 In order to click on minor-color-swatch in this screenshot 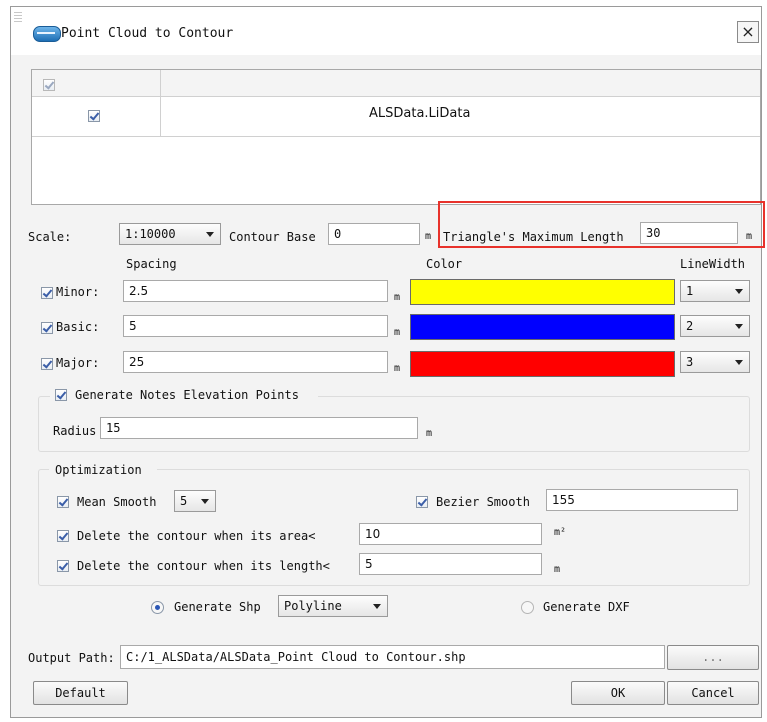, I will do `click(542, 292)`.